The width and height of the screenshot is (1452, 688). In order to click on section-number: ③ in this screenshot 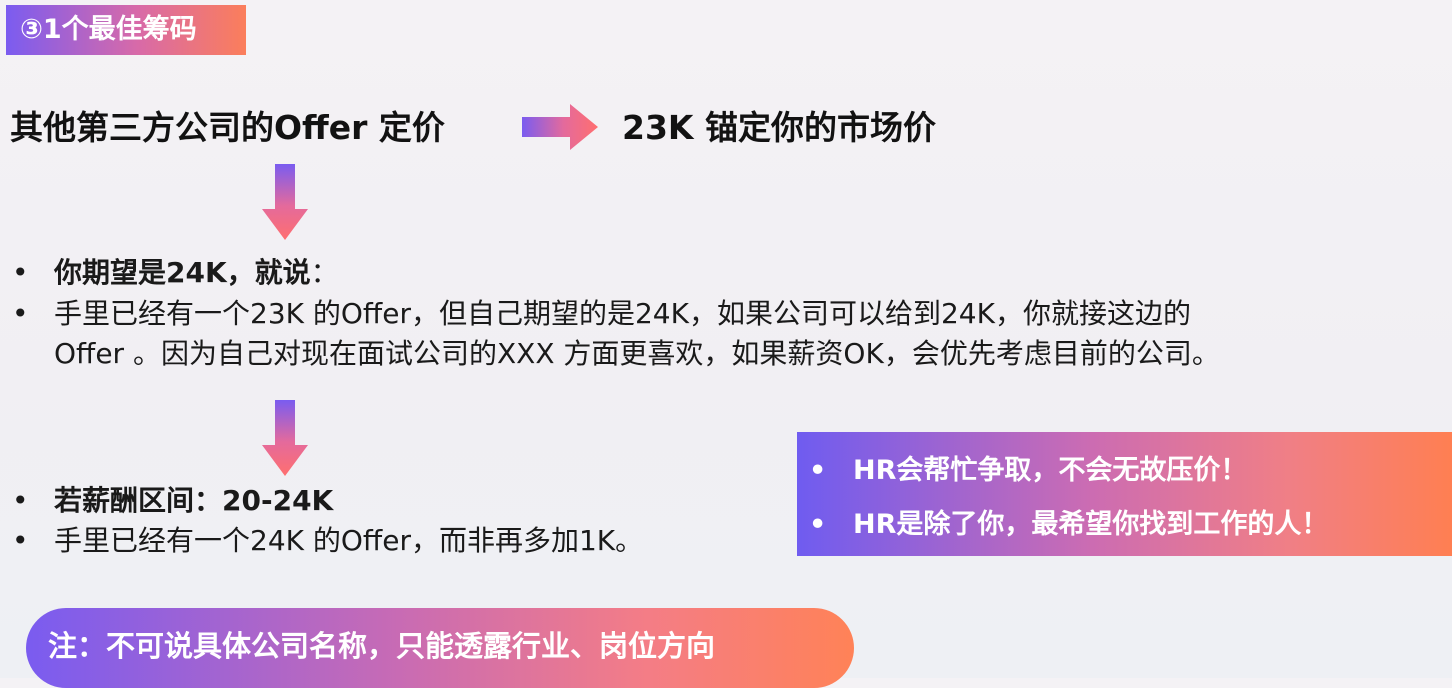, I will do `click(31, 29)`.